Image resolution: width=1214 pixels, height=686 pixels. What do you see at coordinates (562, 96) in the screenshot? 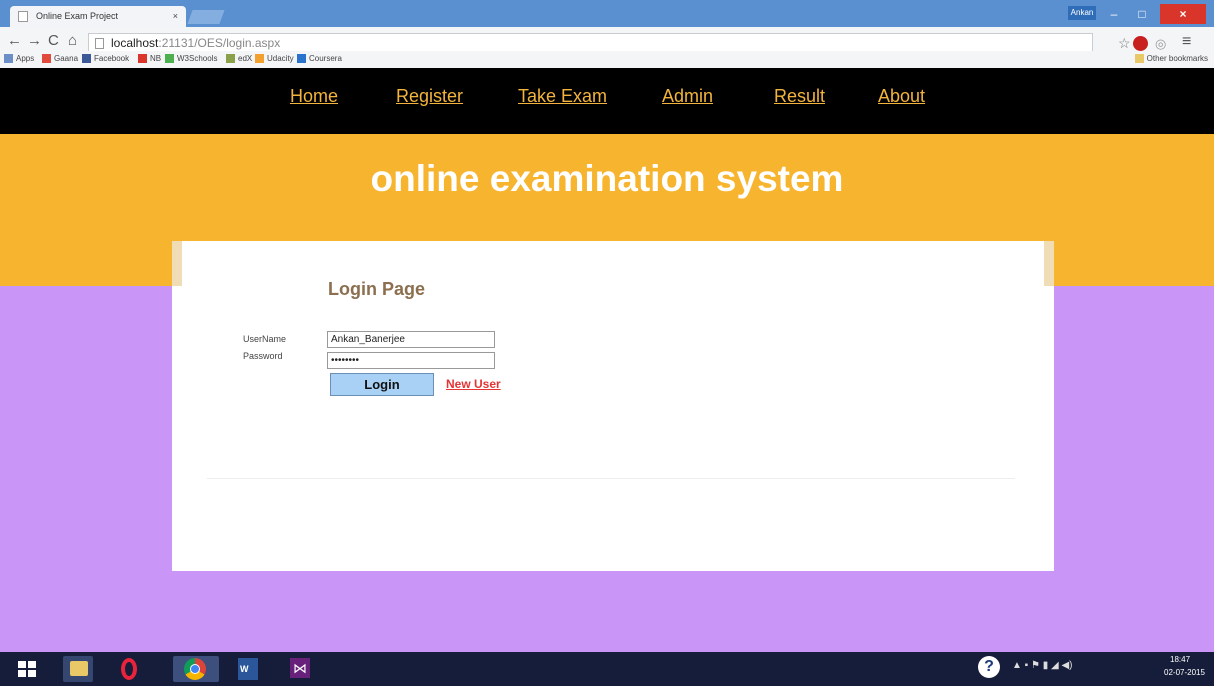
I see `nav-take-exam-link: Take Exam` at bounding box center [562, 96].